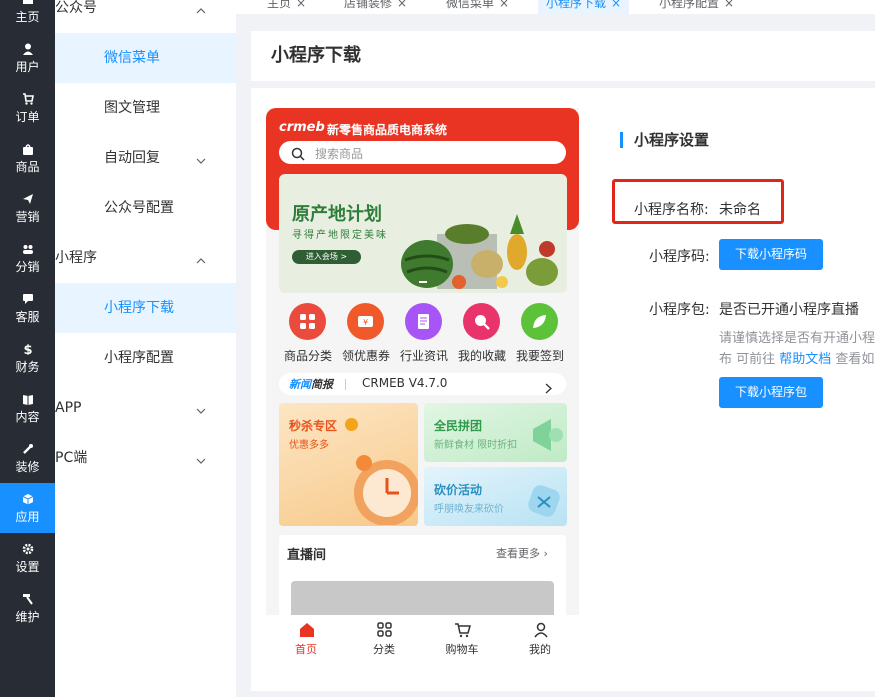 The width and height of the screenshot is (875, 697). Describe the element at coordinates (423, 356) in the screenshot. I see `quick-item-label: 行业资讯` at that location.